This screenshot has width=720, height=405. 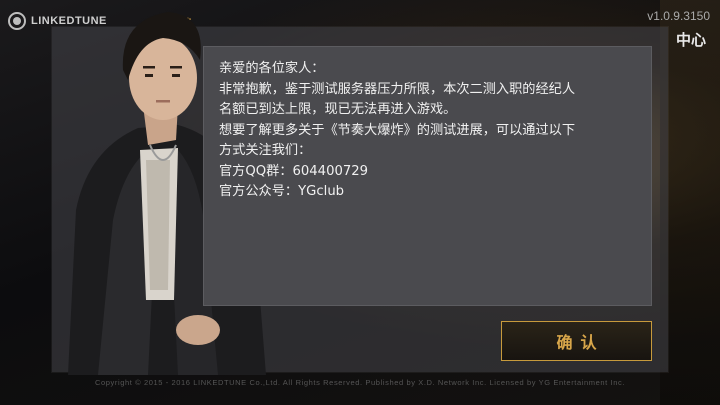 I want to click on message-line-4: 方式关注我们：, so click(x=265, y=150).